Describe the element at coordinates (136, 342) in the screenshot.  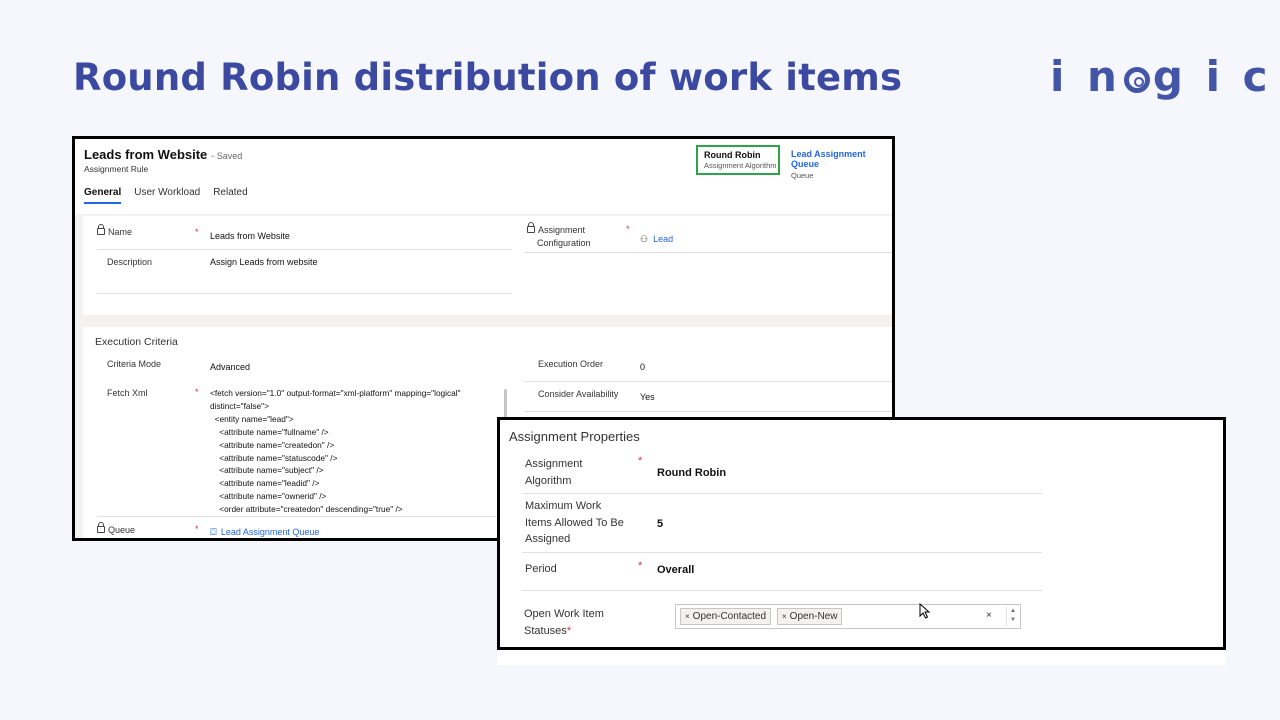
I see `section-title: Execution Criteria` at that location.